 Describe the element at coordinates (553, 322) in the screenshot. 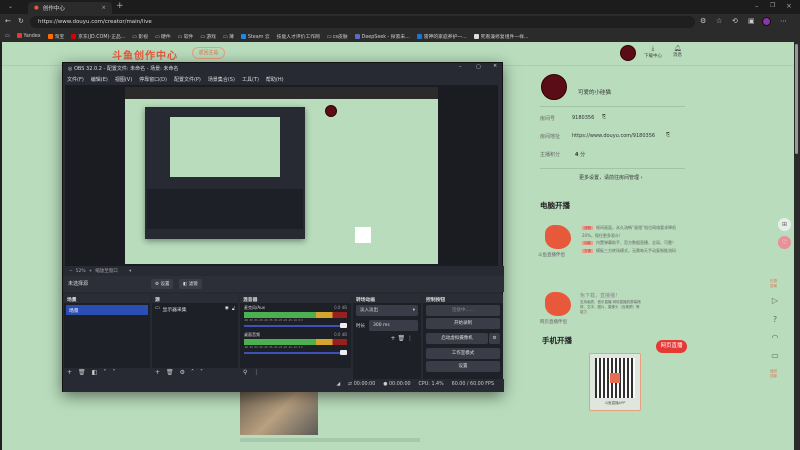

I see `web-companion-label: 网页直播伴侣` at that location.